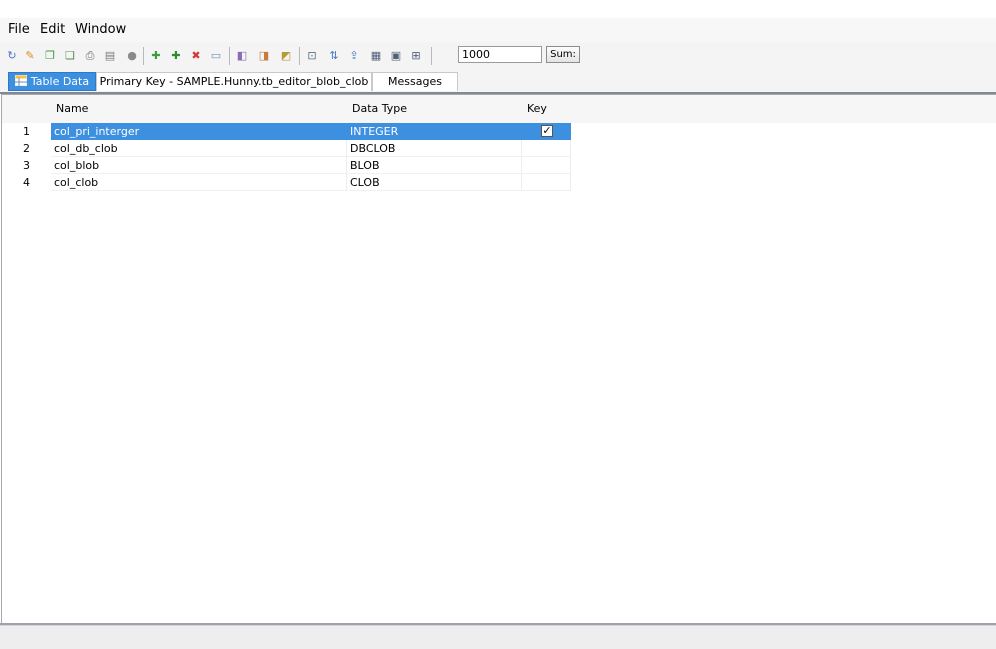 The image size is (996, 649). What do you see at coordinates (90, 56) in the screenshot?
I see `print-icon: ⎙` at bounding box center [90, 56].